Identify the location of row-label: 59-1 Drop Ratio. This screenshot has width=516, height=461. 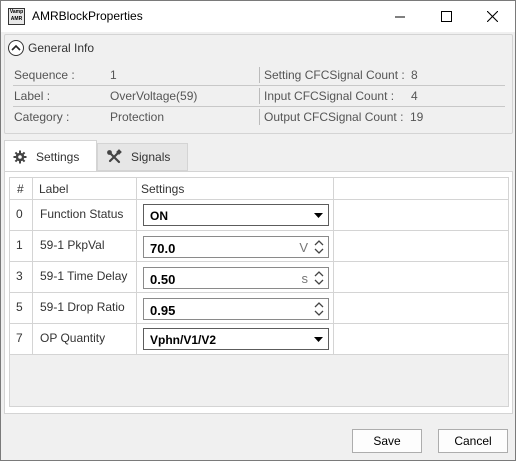
(82, 307).